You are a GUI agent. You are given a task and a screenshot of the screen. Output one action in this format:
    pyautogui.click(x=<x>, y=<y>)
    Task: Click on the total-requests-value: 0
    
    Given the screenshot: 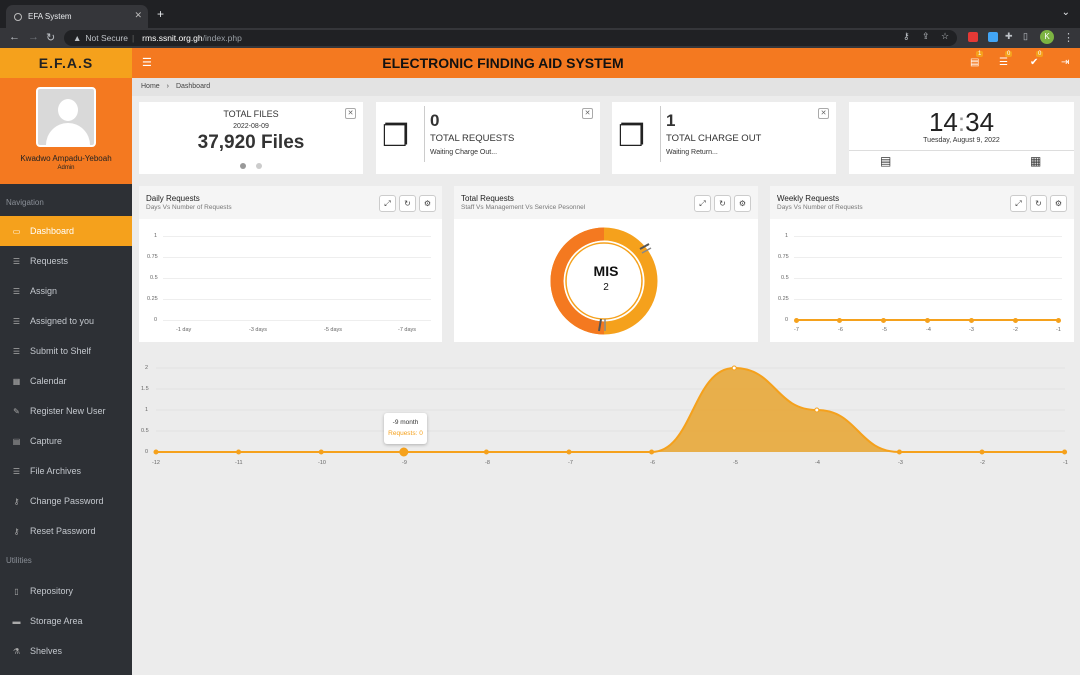 What is the action you would take?
    pyautogui.click(x=435, y=120)
    